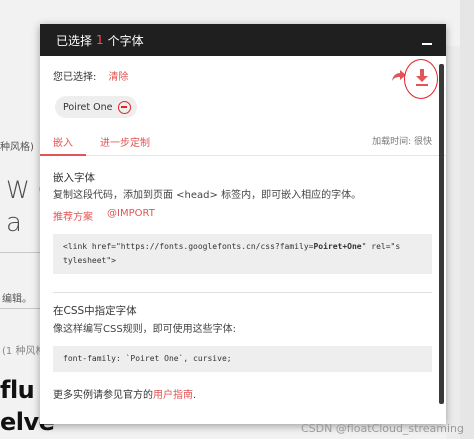  I want to click on selected-row: 您已选择: 清除, so click(242, 75).